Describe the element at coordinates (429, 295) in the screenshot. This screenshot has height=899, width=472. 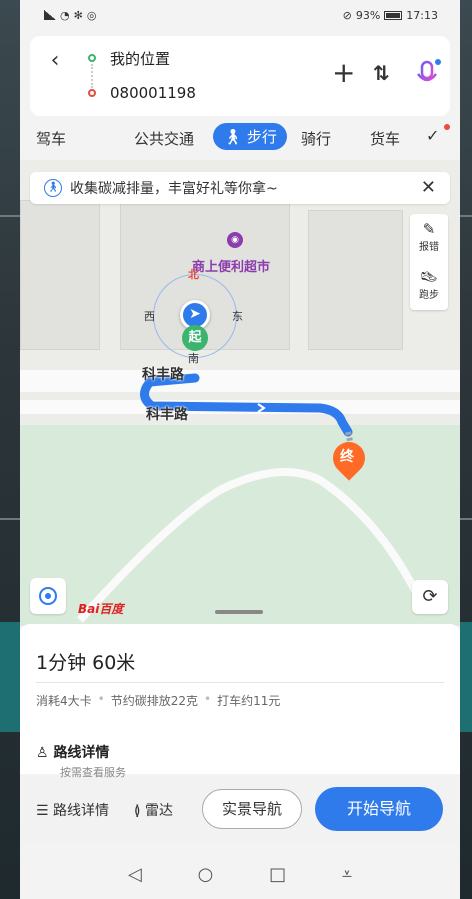
I see `run-label: 跑步` at that location.